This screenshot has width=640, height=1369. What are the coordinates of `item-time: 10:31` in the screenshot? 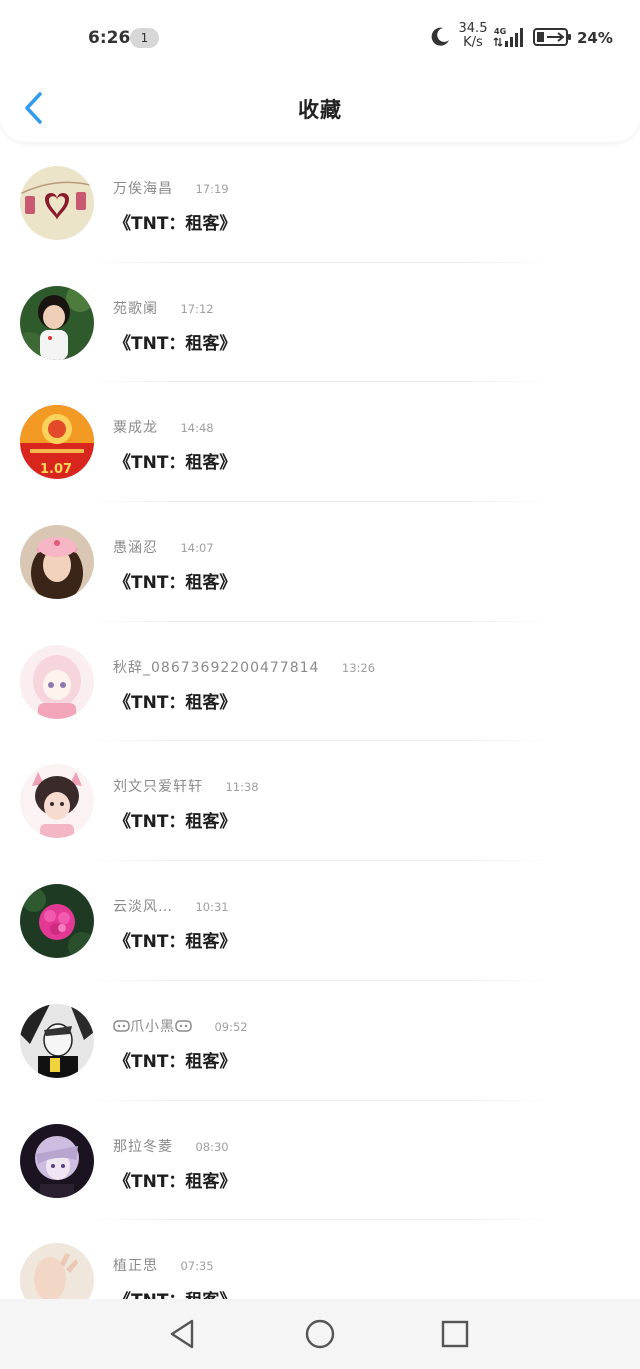 It's located at (212, 907).